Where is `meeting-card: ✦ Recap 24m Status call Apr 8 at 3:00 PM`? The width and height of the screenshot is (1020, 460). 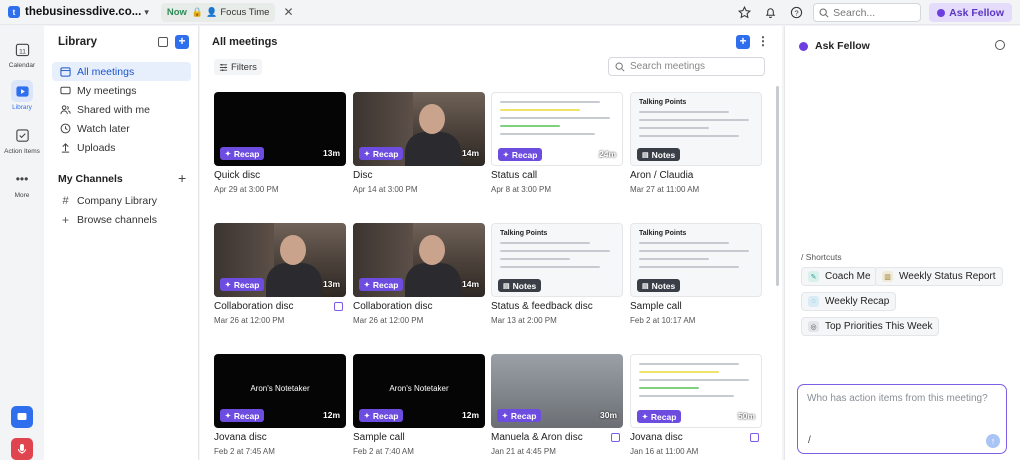
meeting-card: ✦ Recap 24m Status call Apr 8 at 3:00 PM is located at coordinates (557, 147).